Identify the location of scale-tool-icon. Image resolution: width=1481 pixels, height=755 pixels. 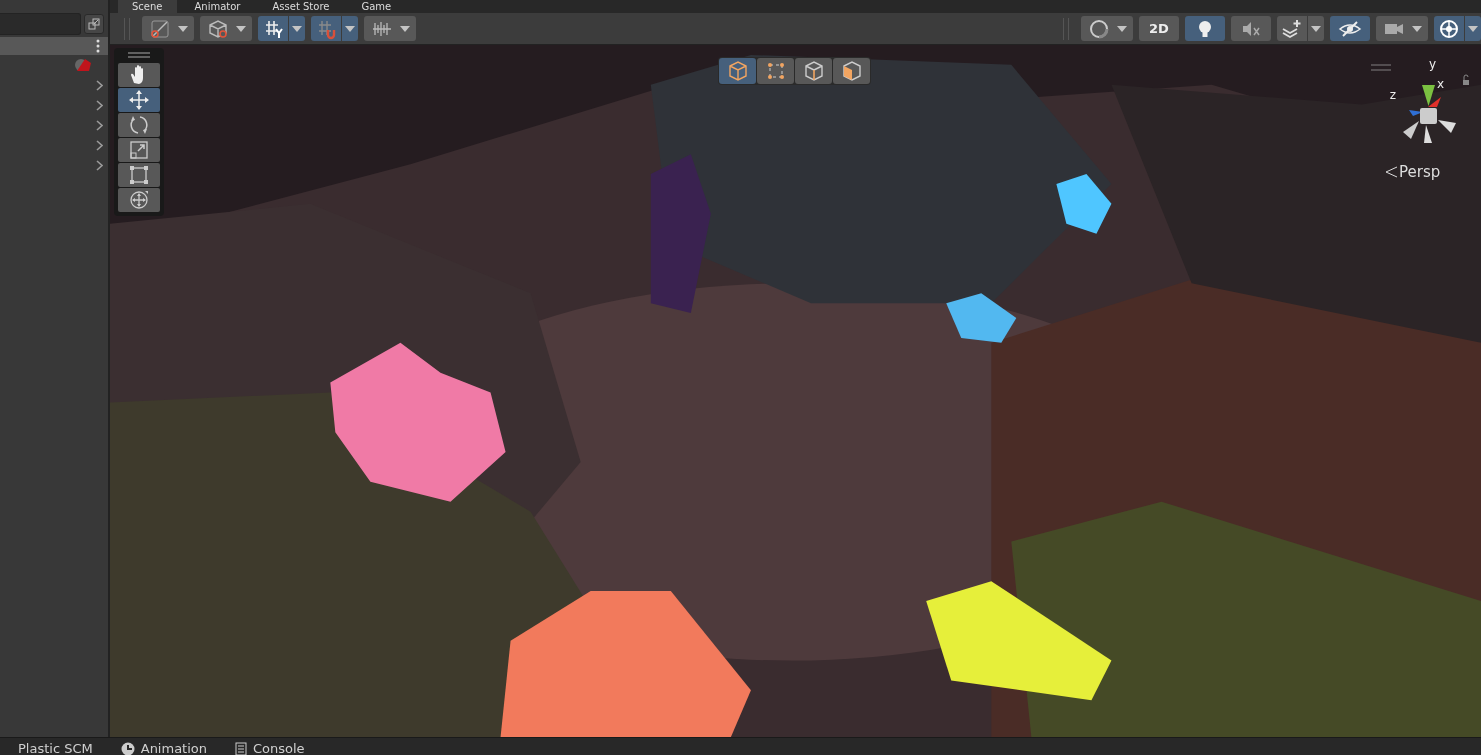
(139, 150).